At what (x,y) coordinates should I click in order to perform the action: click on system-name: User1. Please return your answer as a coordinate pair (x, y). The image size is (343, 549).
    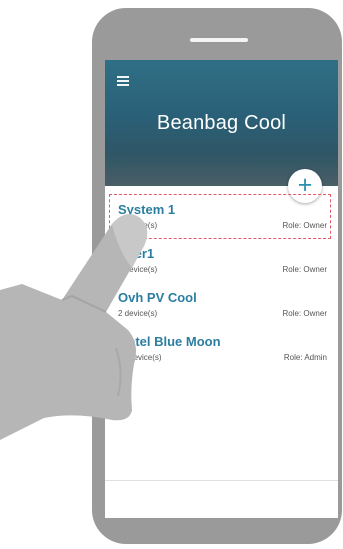
    Looking at the image, I should click on (136, 253).